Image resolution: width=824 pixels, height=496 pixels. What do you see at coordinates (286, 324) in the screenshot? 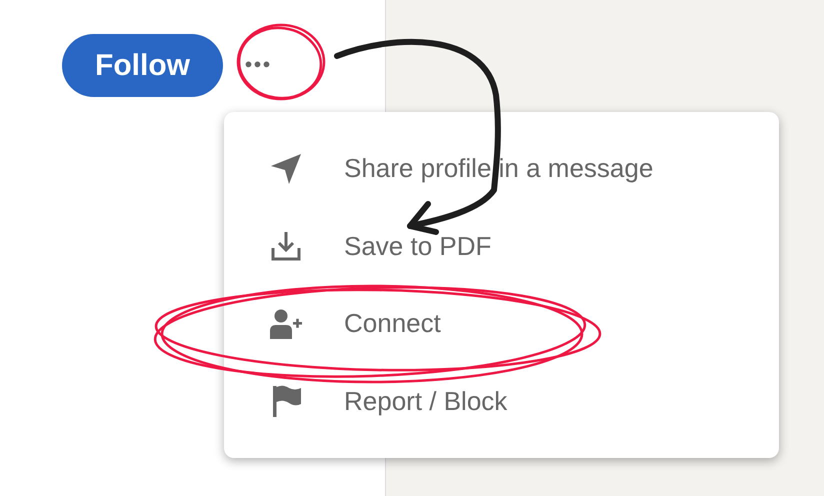
I see `add-person-icon` at bounding box center [286, 324].